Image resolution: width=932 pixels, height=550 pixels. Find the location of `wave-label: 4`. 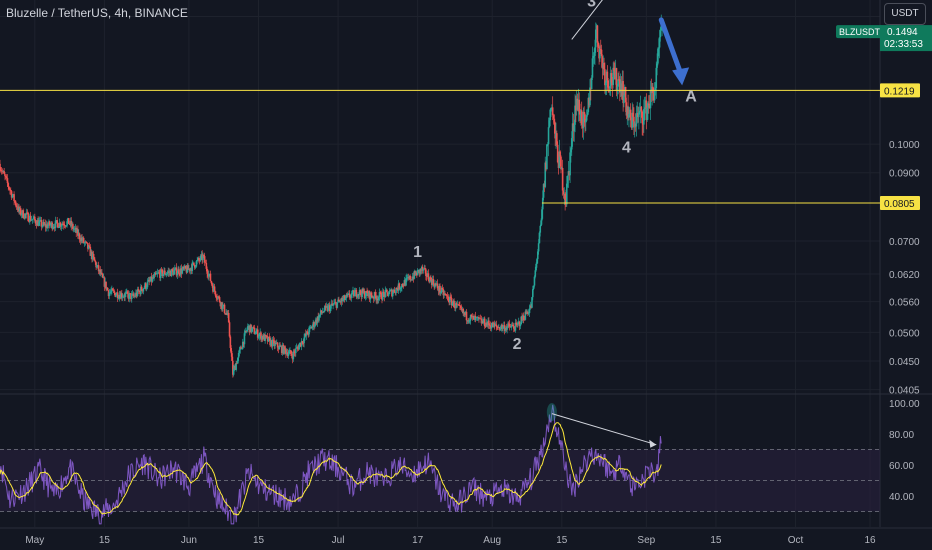

wave-label: 4 is located at coordinates (626, 147).